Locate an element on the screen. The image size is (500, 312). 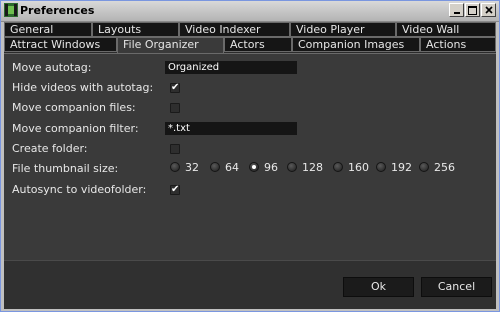
tab-actions: Actions is located at coordinates (458, 44).